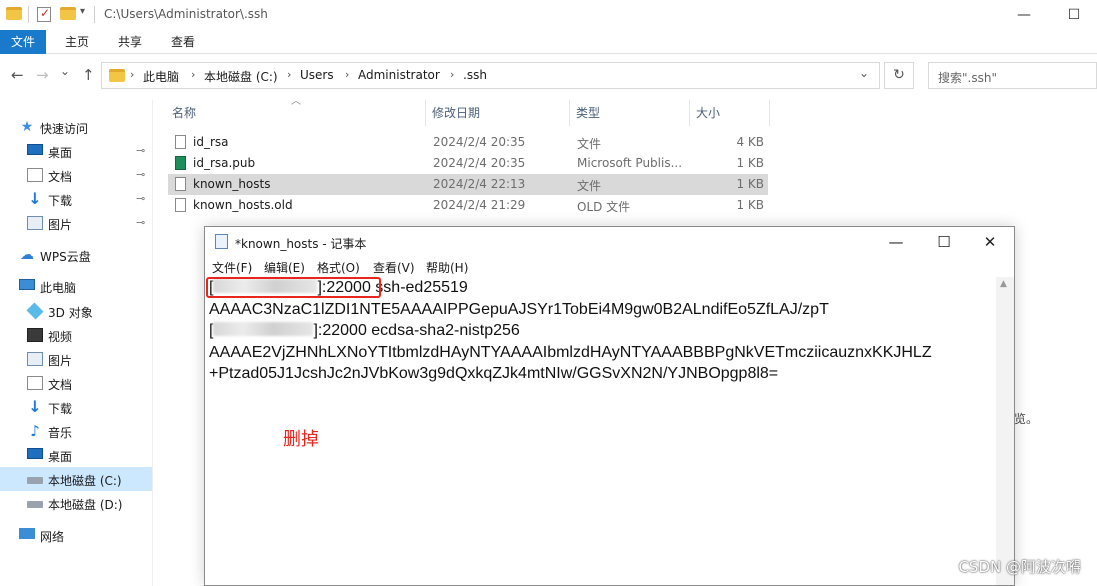 The image size is (1097, 586). Describe the element at coordinates (42, 75) in the screenshot. I see `forward-arrow-icon: →` at that location.